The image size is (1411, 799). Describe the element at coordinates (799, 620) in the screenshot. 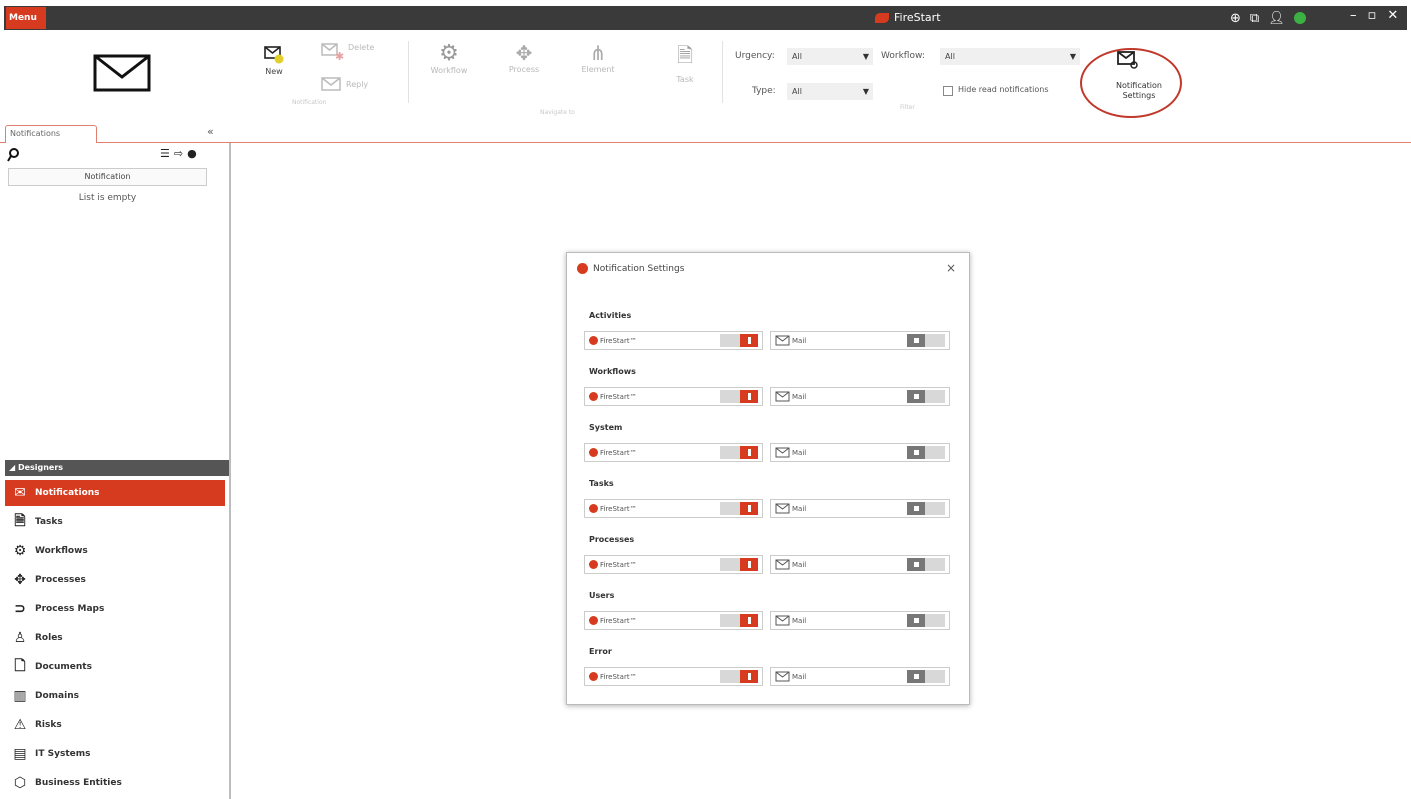

I see `mail-channel-label: Mail` at that location.